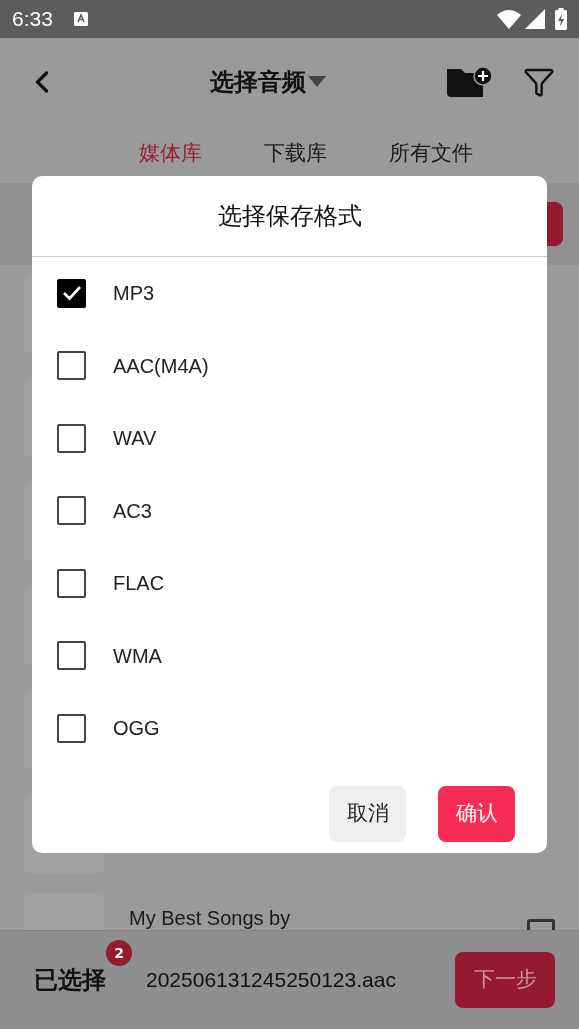 This screenshot has width=579, height=1029. I want to click on keyboard-icon, so click(80, 19).